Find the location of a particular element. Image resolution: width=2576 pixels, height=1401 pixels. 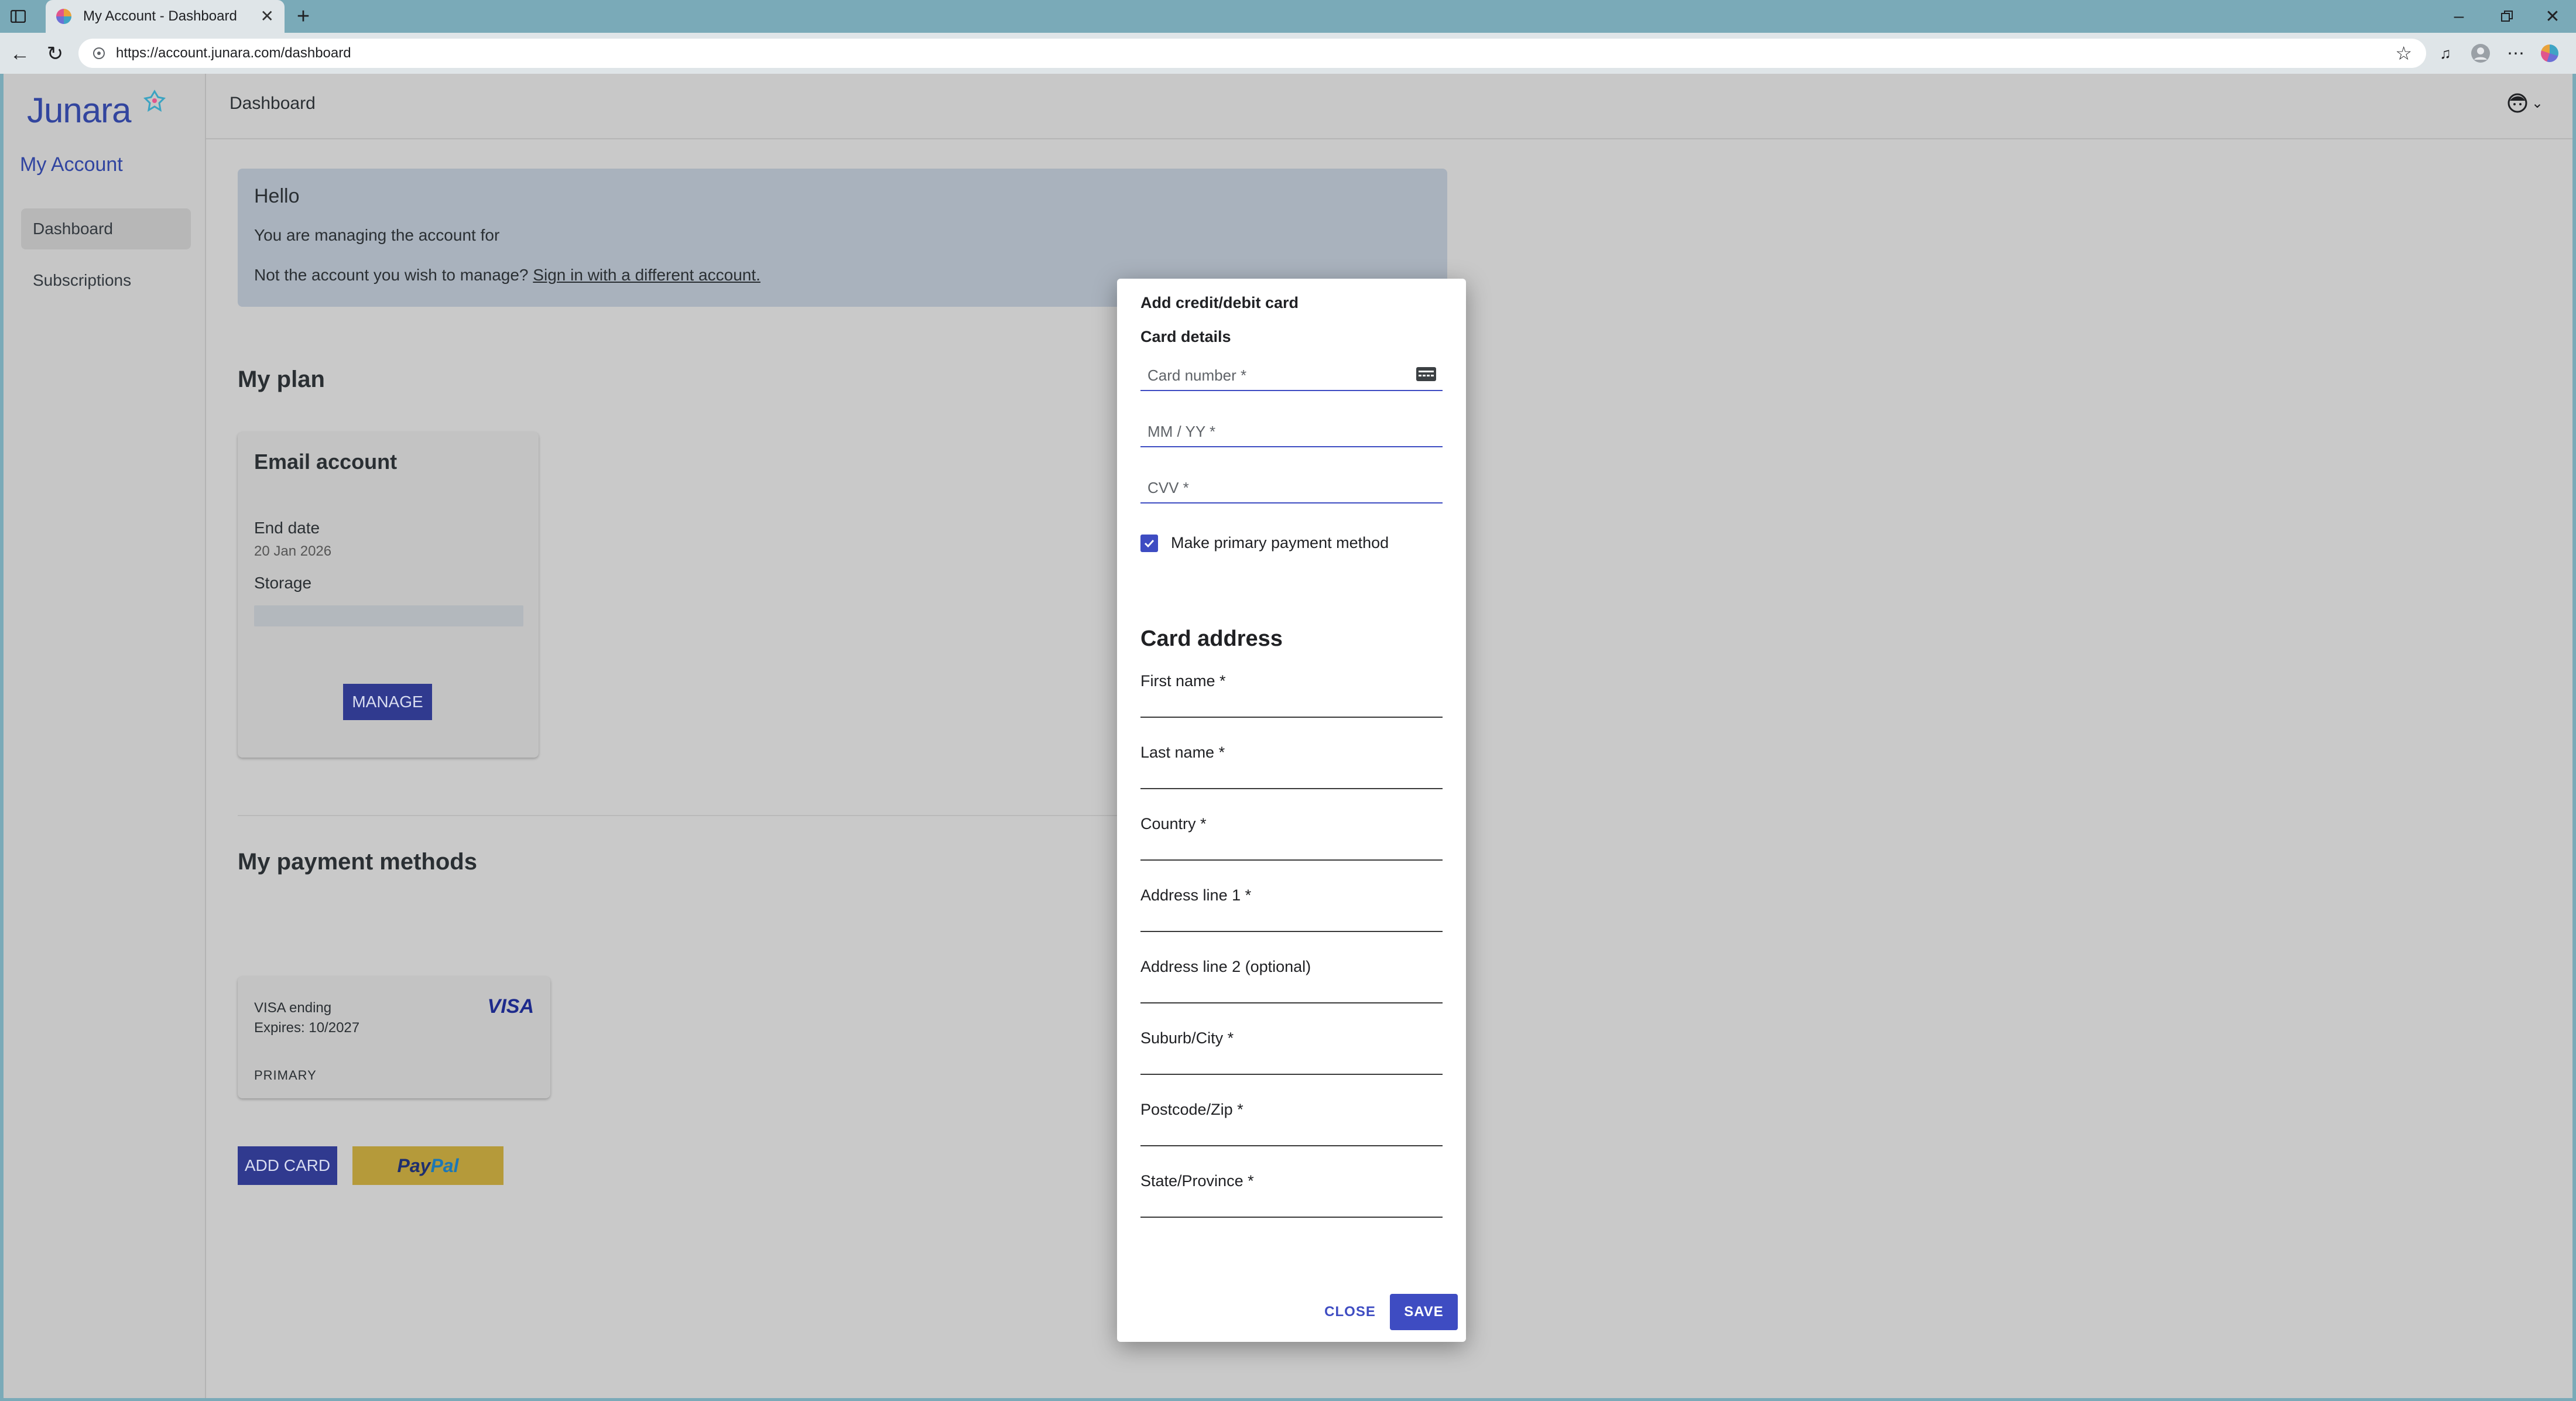

minimize-icon: – is located at coordinates (2459, 17).